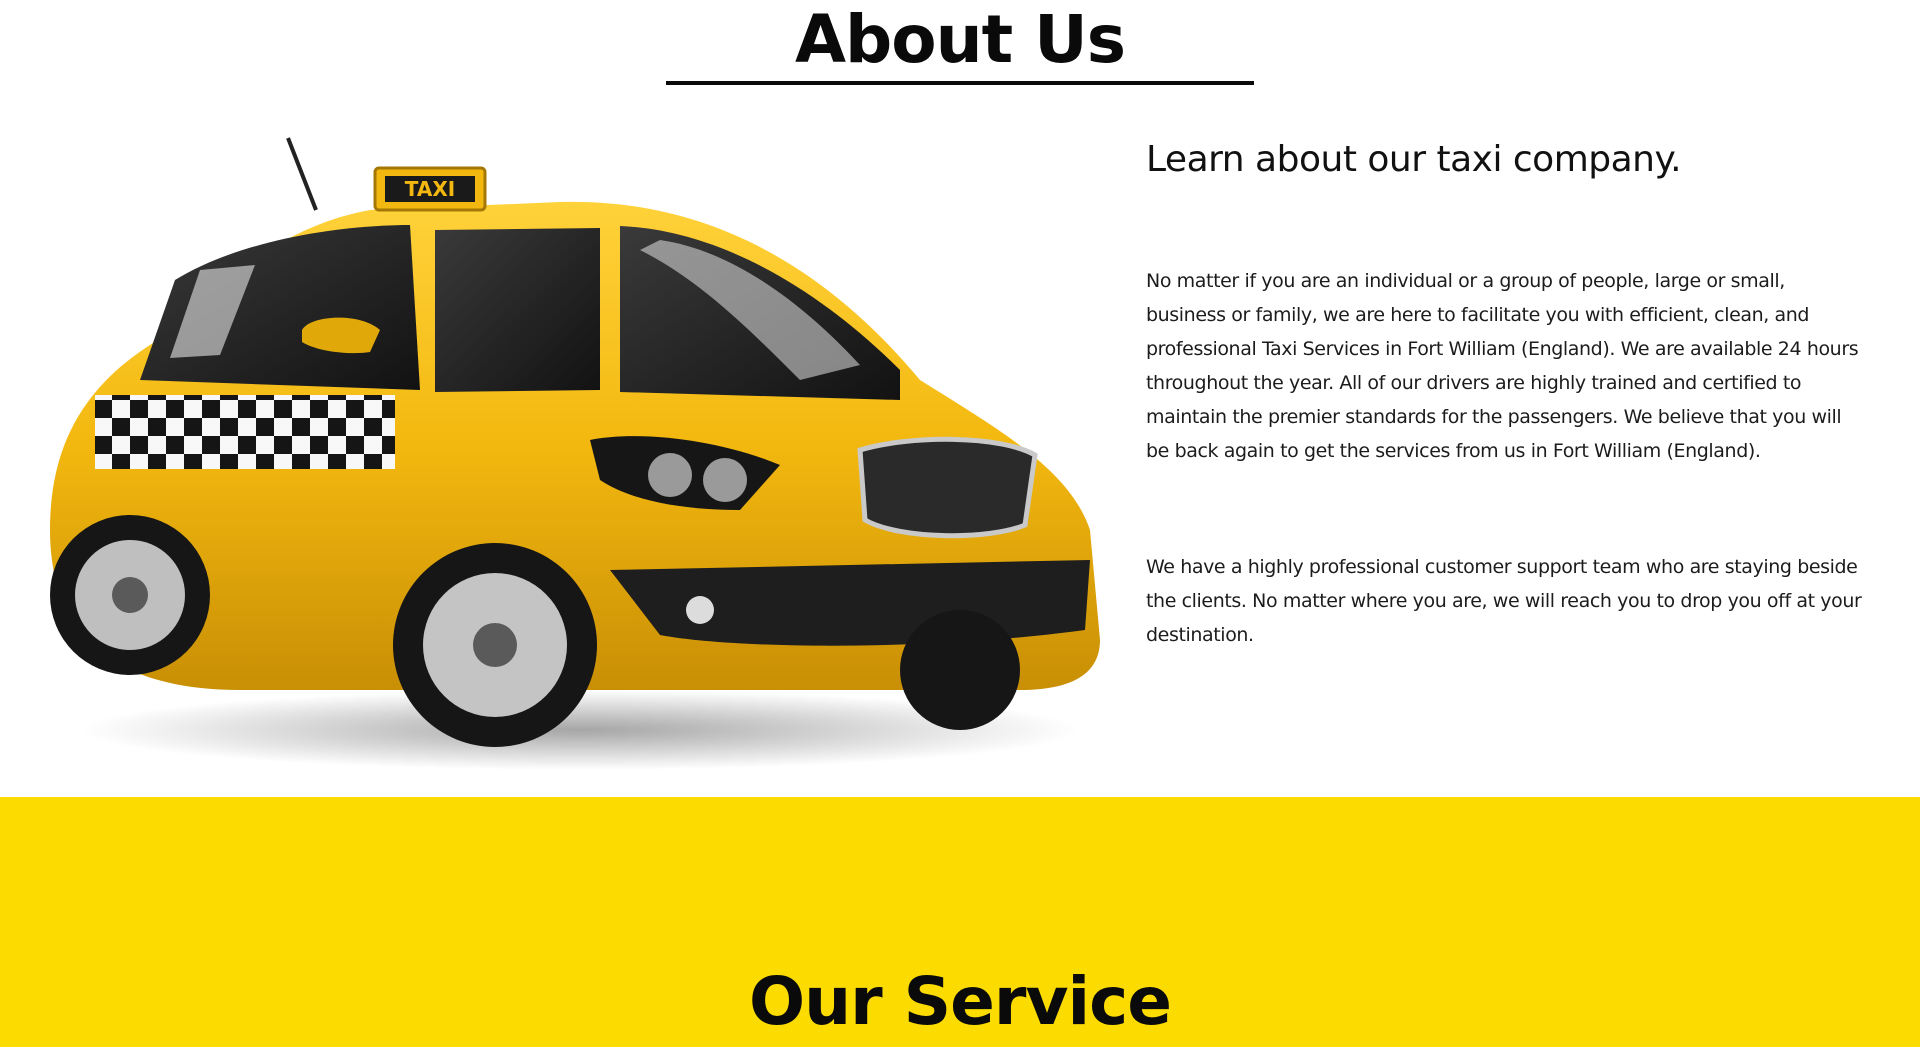 The image size is (1920, 1047). Describe the element at coordinates (960, 83) in the screenshot. I see `title-underline` at that location.